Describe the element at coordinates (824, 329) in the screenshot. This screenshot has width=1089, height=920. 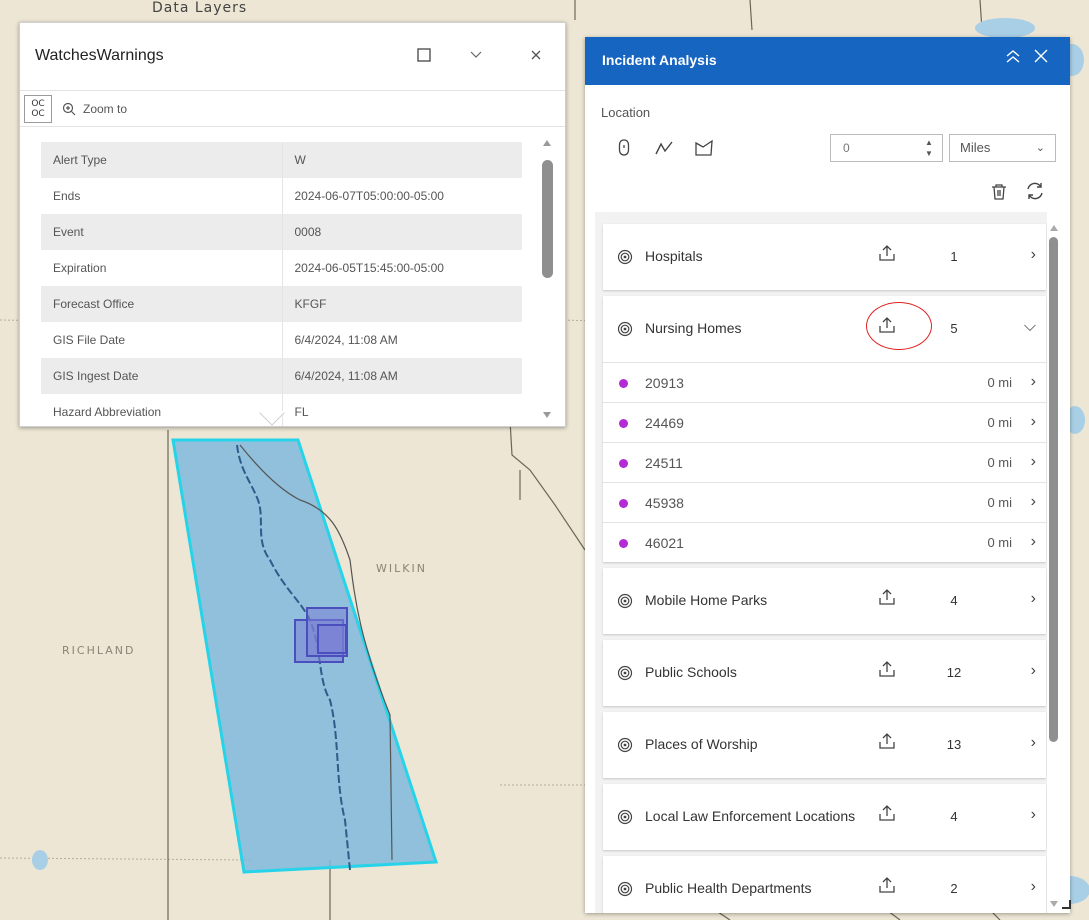
I see `layer-card-header: Nursing Homes 5 ⌵` at that location.